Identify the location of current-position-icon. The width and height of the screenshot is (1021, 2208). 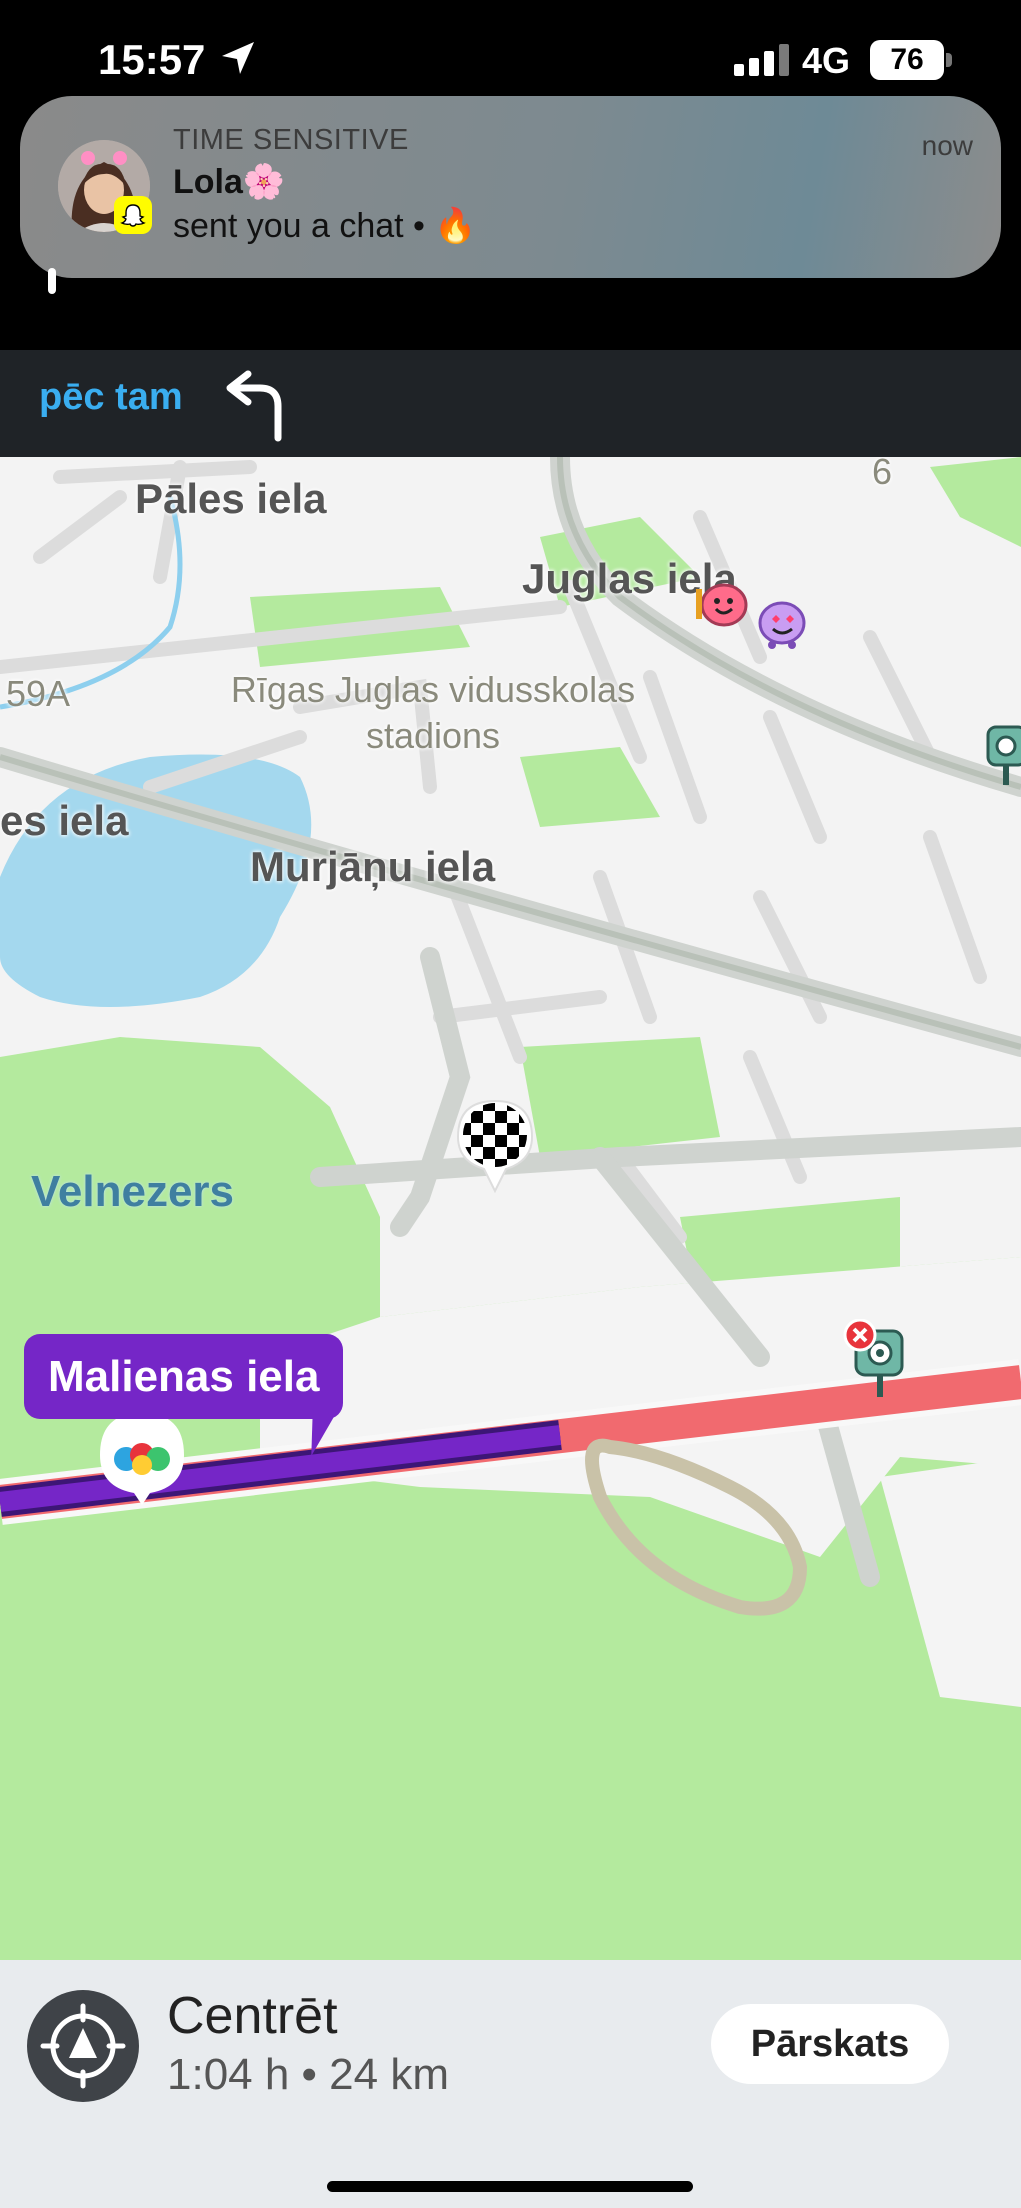
(142, 1457).